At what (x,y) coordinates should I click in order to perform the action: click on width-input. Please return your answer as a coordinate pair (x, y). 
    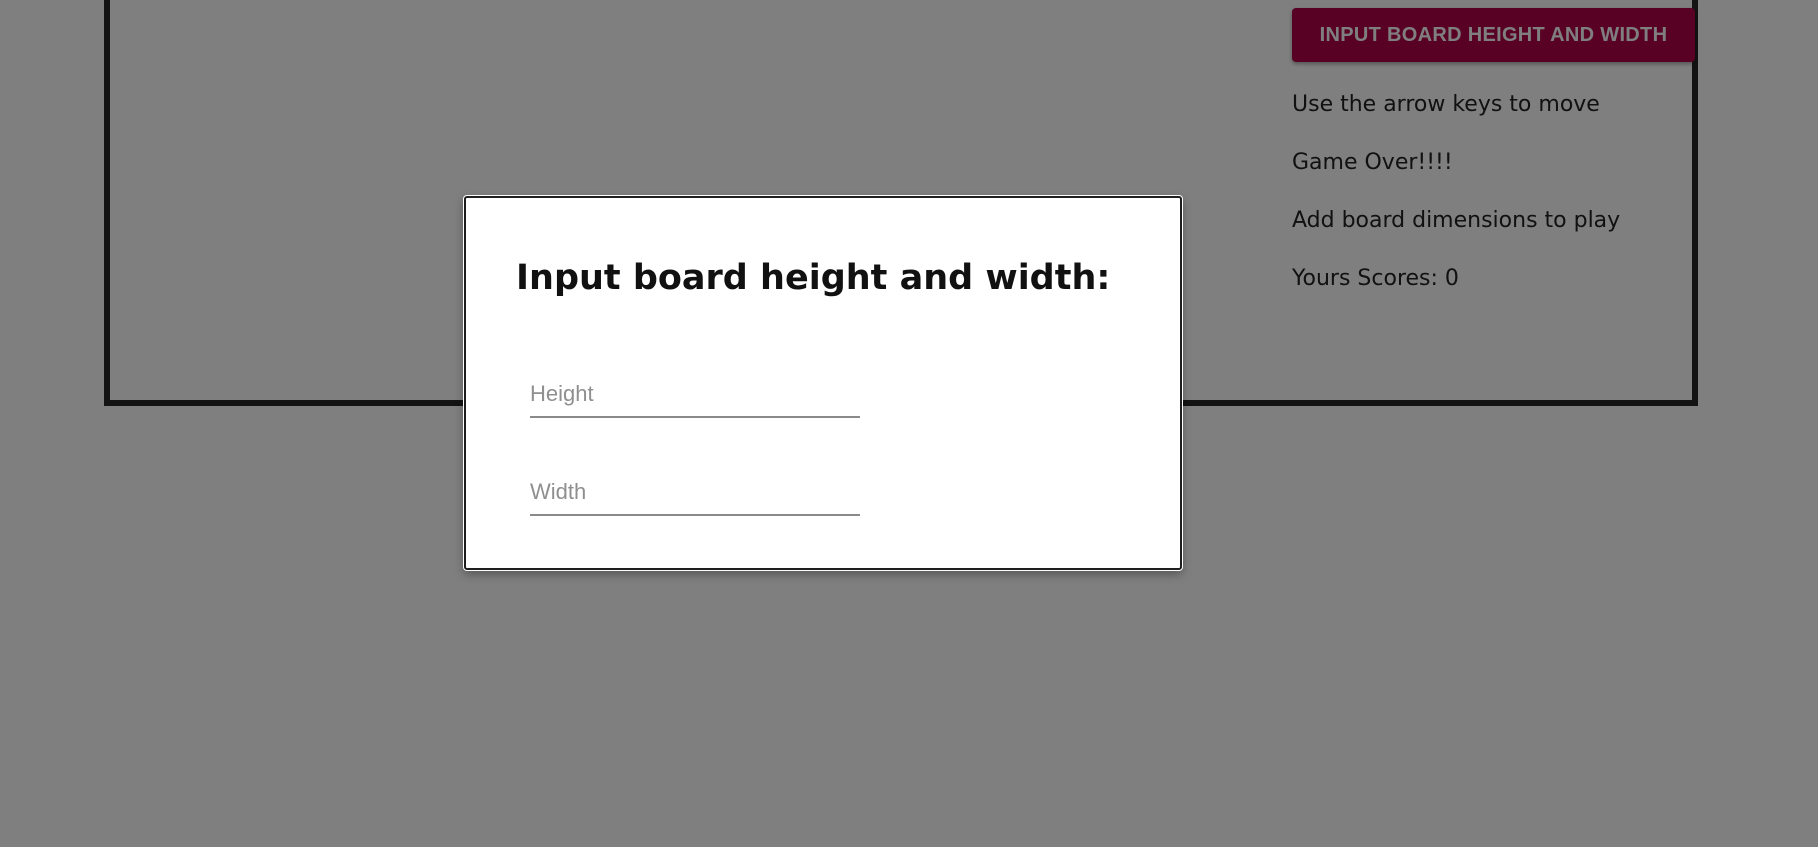
    Looking at the image, I should click on (695, 496).